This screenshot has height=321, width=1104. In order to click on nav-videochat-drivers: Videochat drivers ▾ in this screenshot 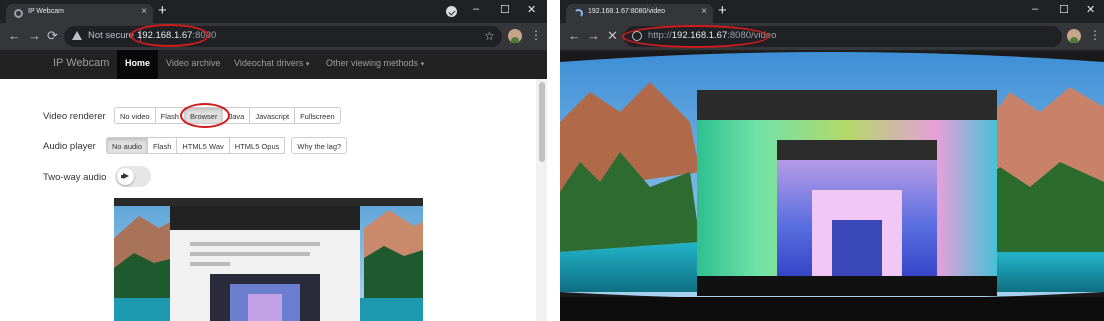, I will do `click(271, 63)`.